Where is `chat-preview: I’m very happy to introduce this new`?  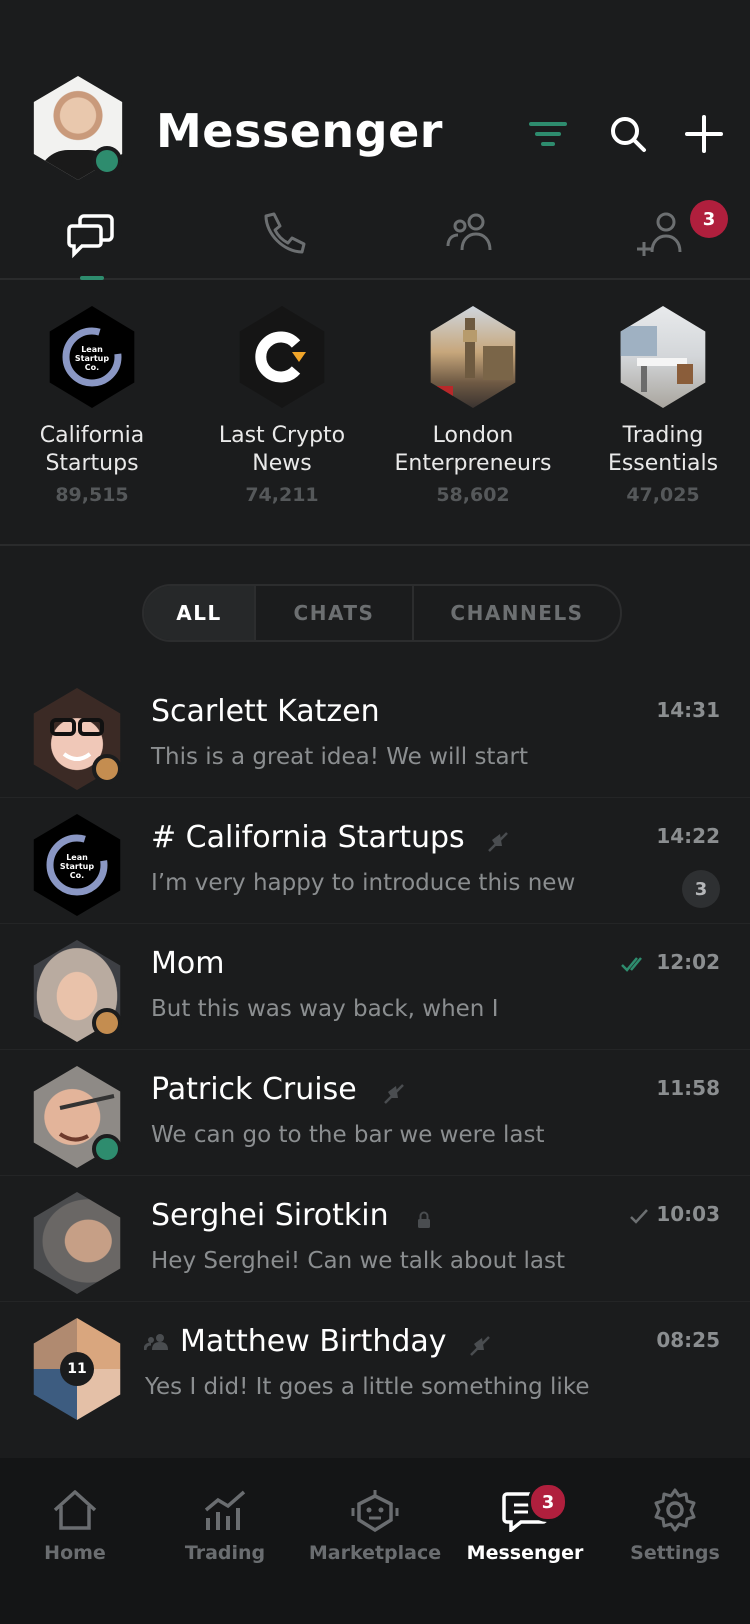 chat-preview: I’m very happy to introduce this new is located at coordinates (363, 883).